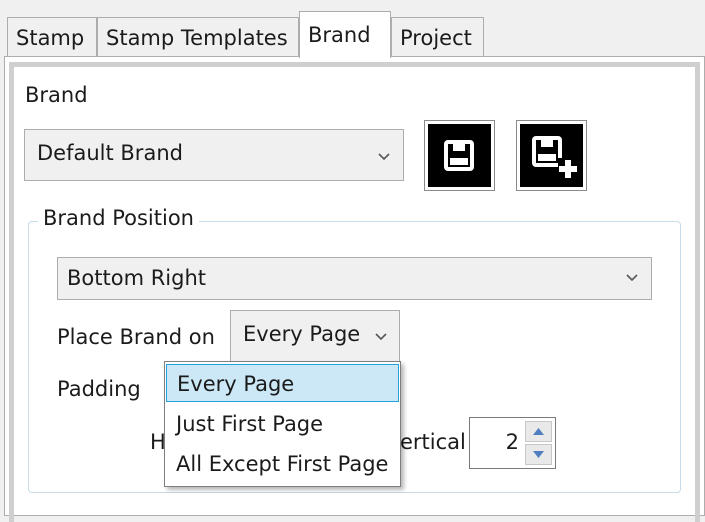  I want to click on save-new-brand-button, so click(551, 155).